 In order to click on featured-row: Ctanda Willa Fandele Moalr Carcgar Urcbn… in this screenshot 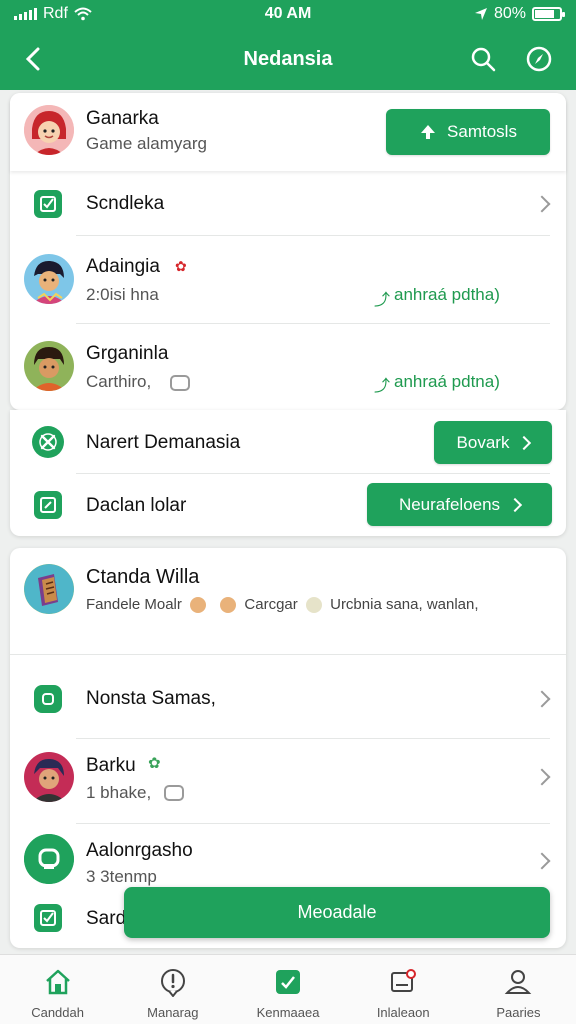, I will do `click(288, 601)`.